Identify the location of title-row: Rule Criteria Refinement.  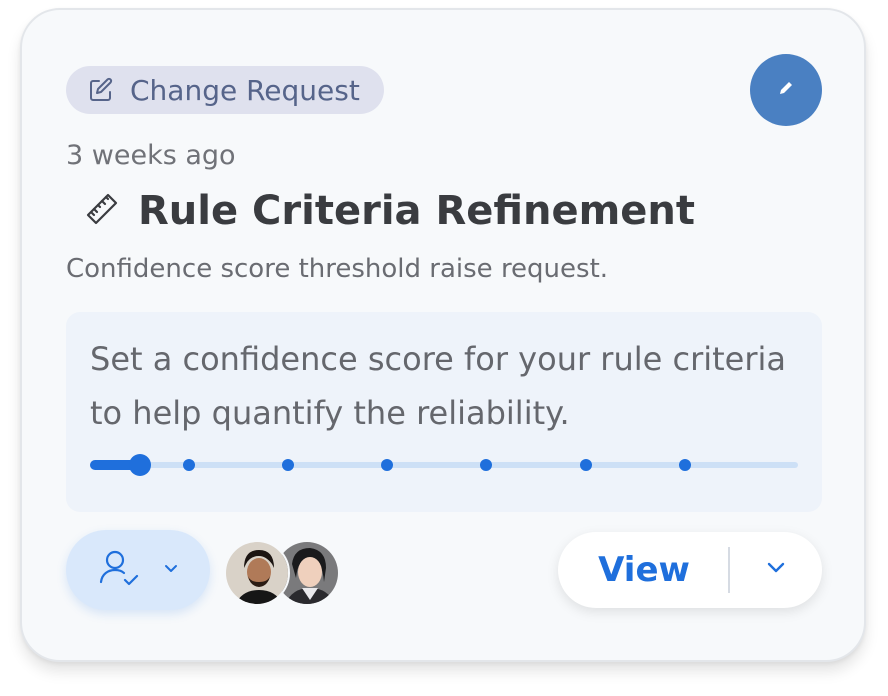
(389, 211).